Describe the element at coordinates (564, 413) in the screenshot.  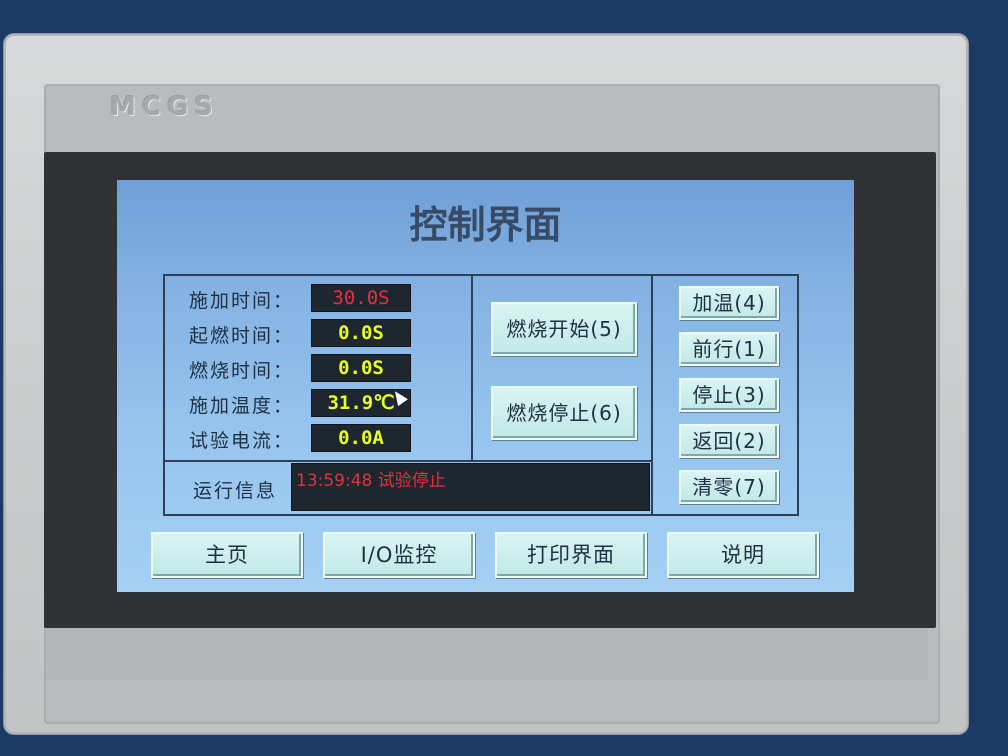
I see `burn-stop-button: 燃烧停止(6)` at that location.